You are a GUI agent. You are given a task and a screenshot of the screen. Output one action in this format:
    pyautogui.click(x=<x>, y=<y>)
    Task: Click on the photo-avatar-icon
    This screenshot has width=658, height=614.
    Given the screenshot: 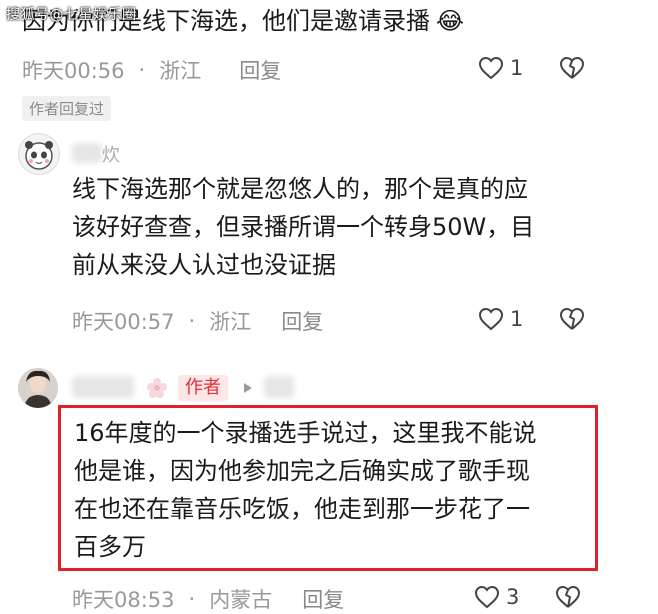 What is the action you would take?
    pyautogui.click(x=38, y=388)
    